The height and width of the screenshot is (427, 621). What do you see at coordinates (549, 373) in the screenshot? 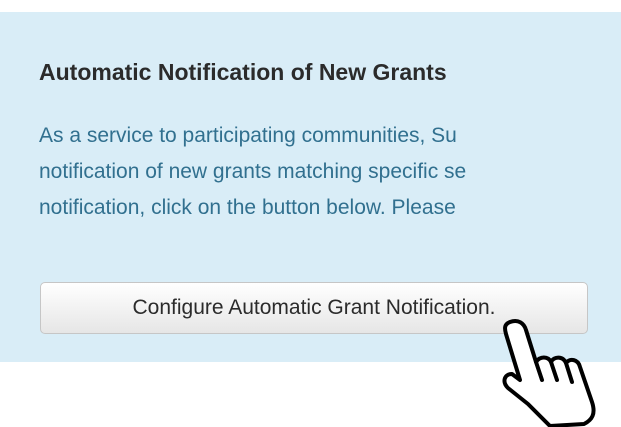
I see `hand-pointer-icon` at bounding box center [549, 373].